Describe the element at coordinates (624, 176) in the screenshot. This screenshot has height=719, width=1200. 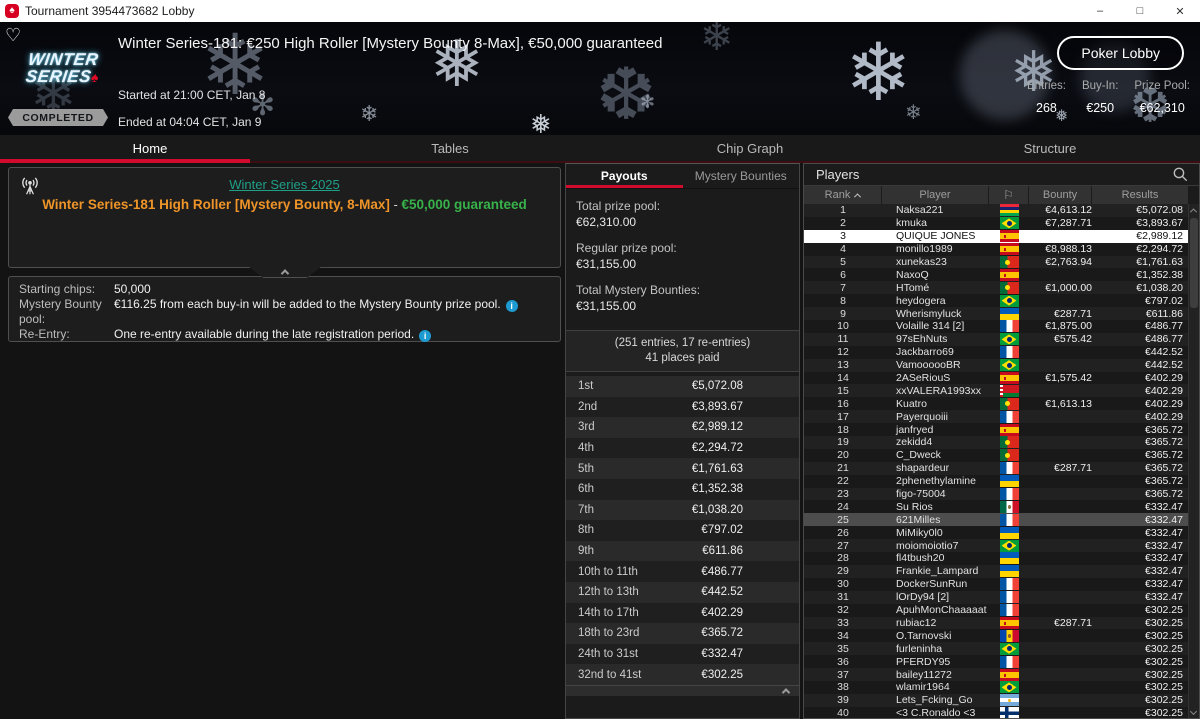
I see `tab-payouts: Payouts` at that location.